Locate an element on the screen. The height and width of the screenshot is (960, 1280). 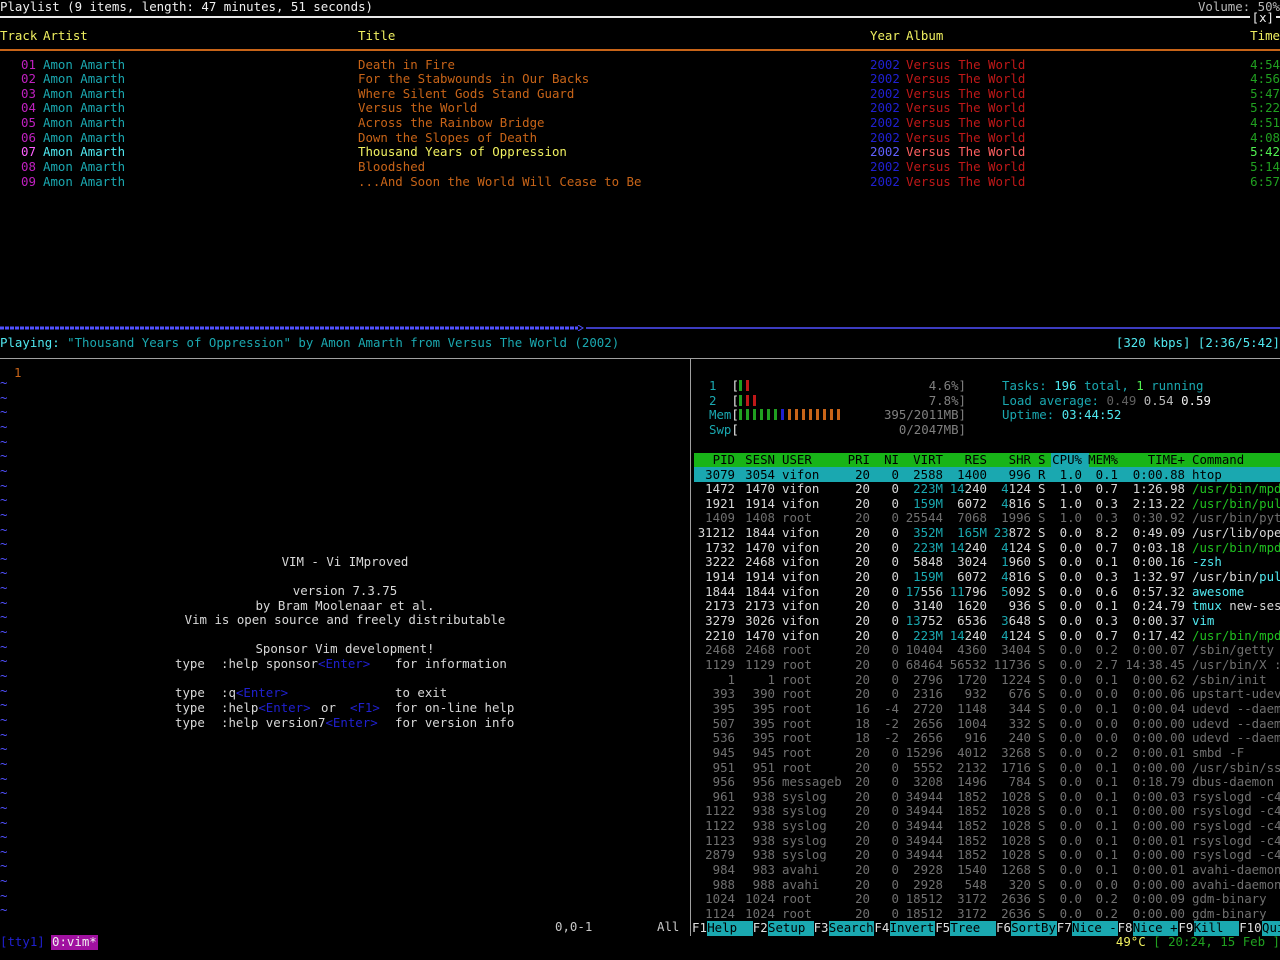
col-header-virt: VIRT is located at coordinates (928, 460).